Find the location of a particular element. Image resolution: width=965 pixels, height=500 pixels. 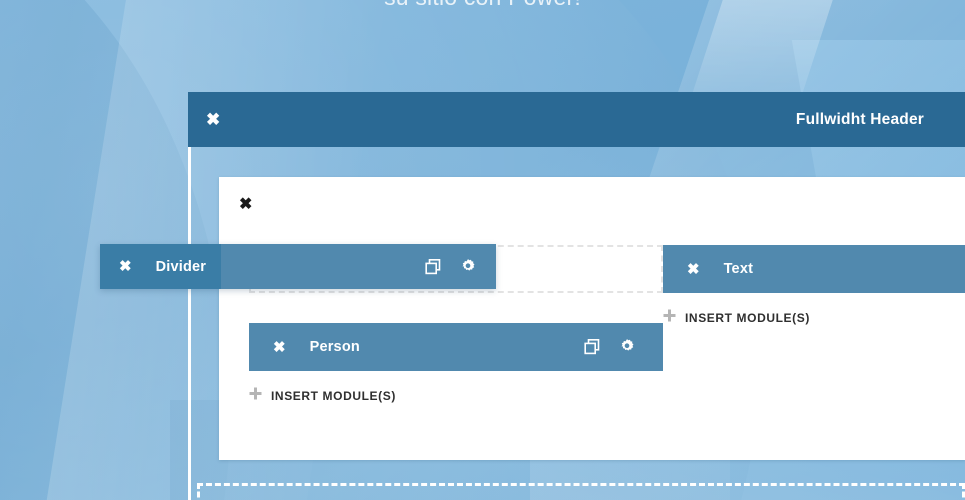

module-person: ✖ Person is located at coordinates (456, 347).